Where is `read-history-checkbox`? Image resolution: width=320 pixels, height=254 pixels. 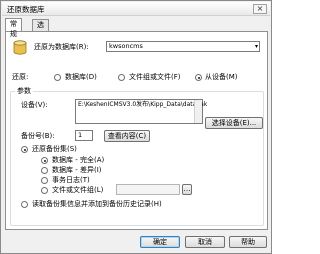
read-history-checkbox is located at coordinates (24, 204).